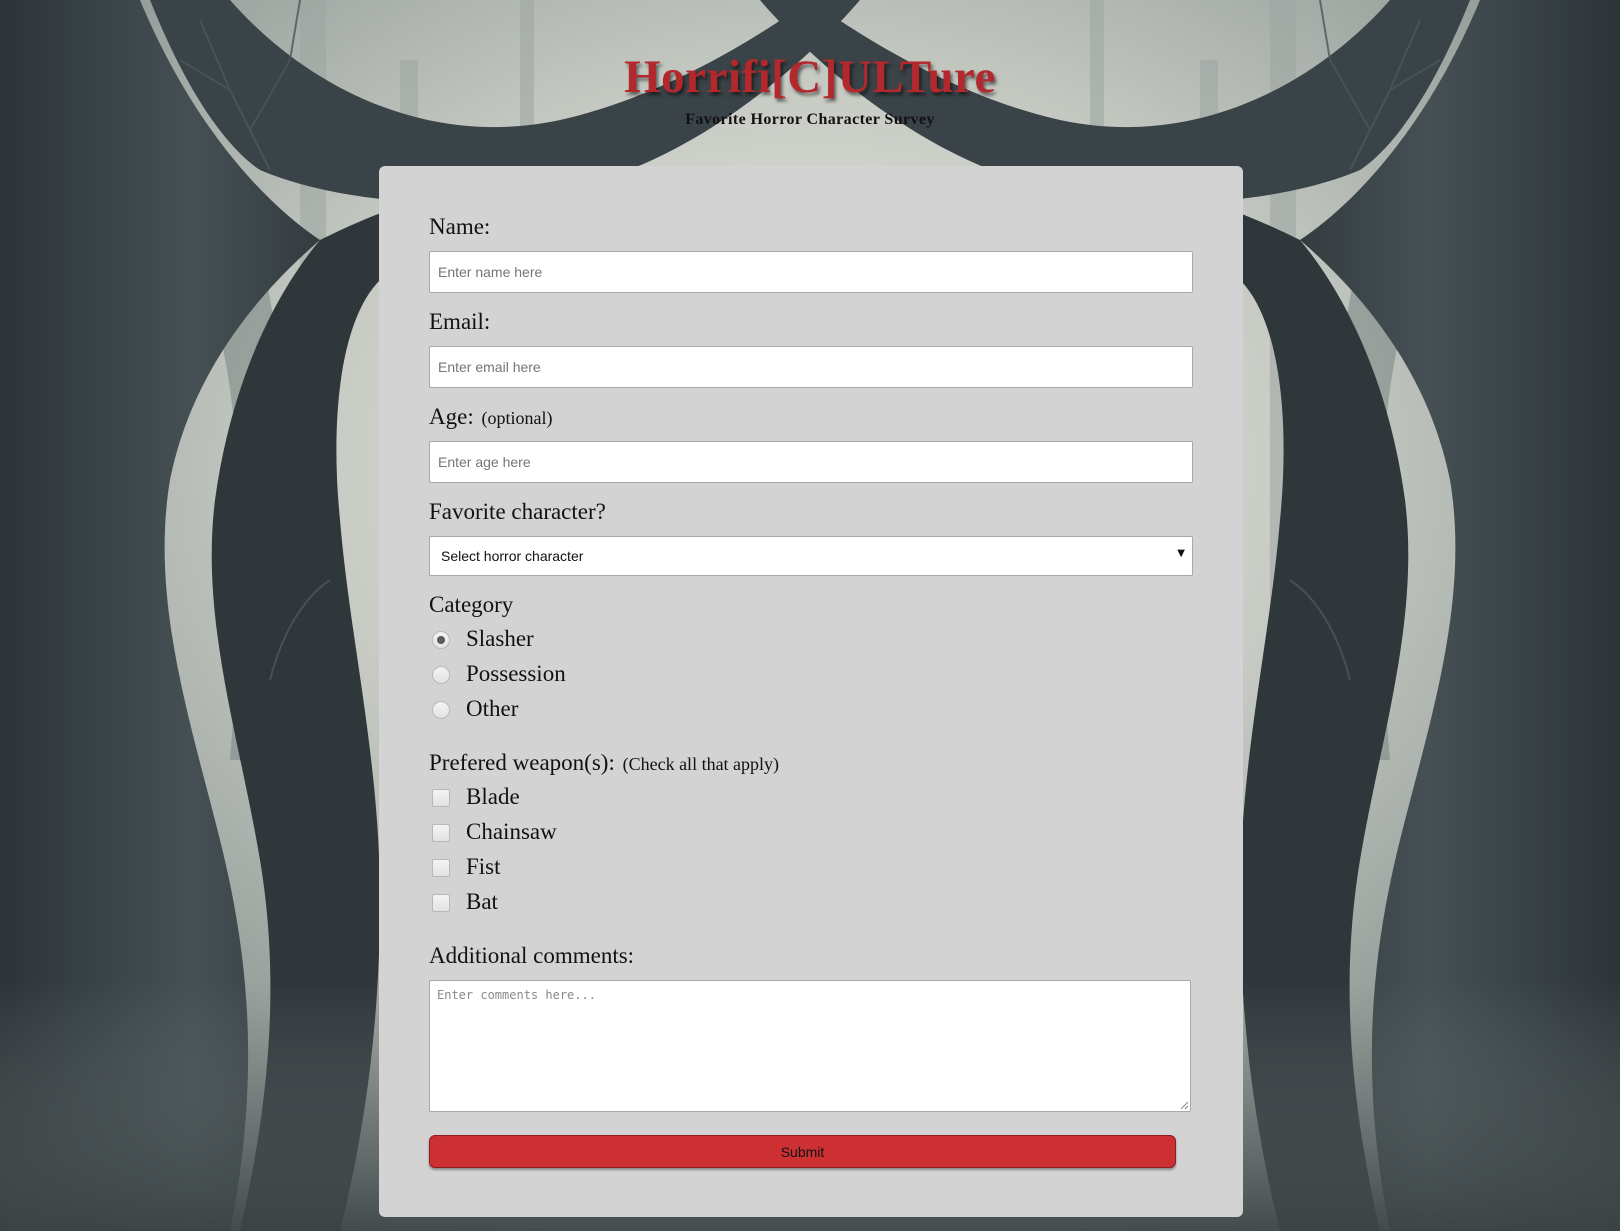 The height and width of the screenshot is (1231, 1620). I want to click on checkbox-chainsaw, so click(441, 833).